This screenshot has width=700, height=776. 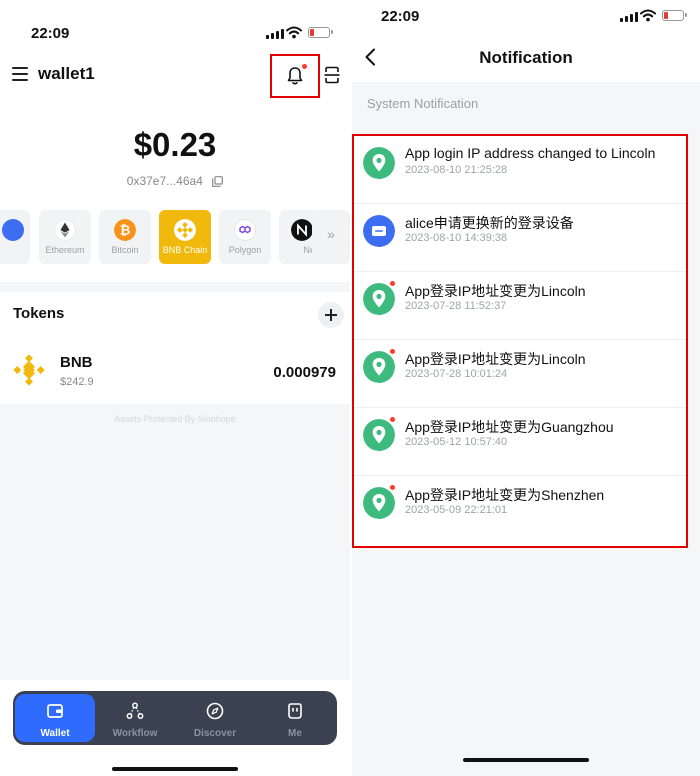 I want to click on section-divider, so click(x=175, y=287).